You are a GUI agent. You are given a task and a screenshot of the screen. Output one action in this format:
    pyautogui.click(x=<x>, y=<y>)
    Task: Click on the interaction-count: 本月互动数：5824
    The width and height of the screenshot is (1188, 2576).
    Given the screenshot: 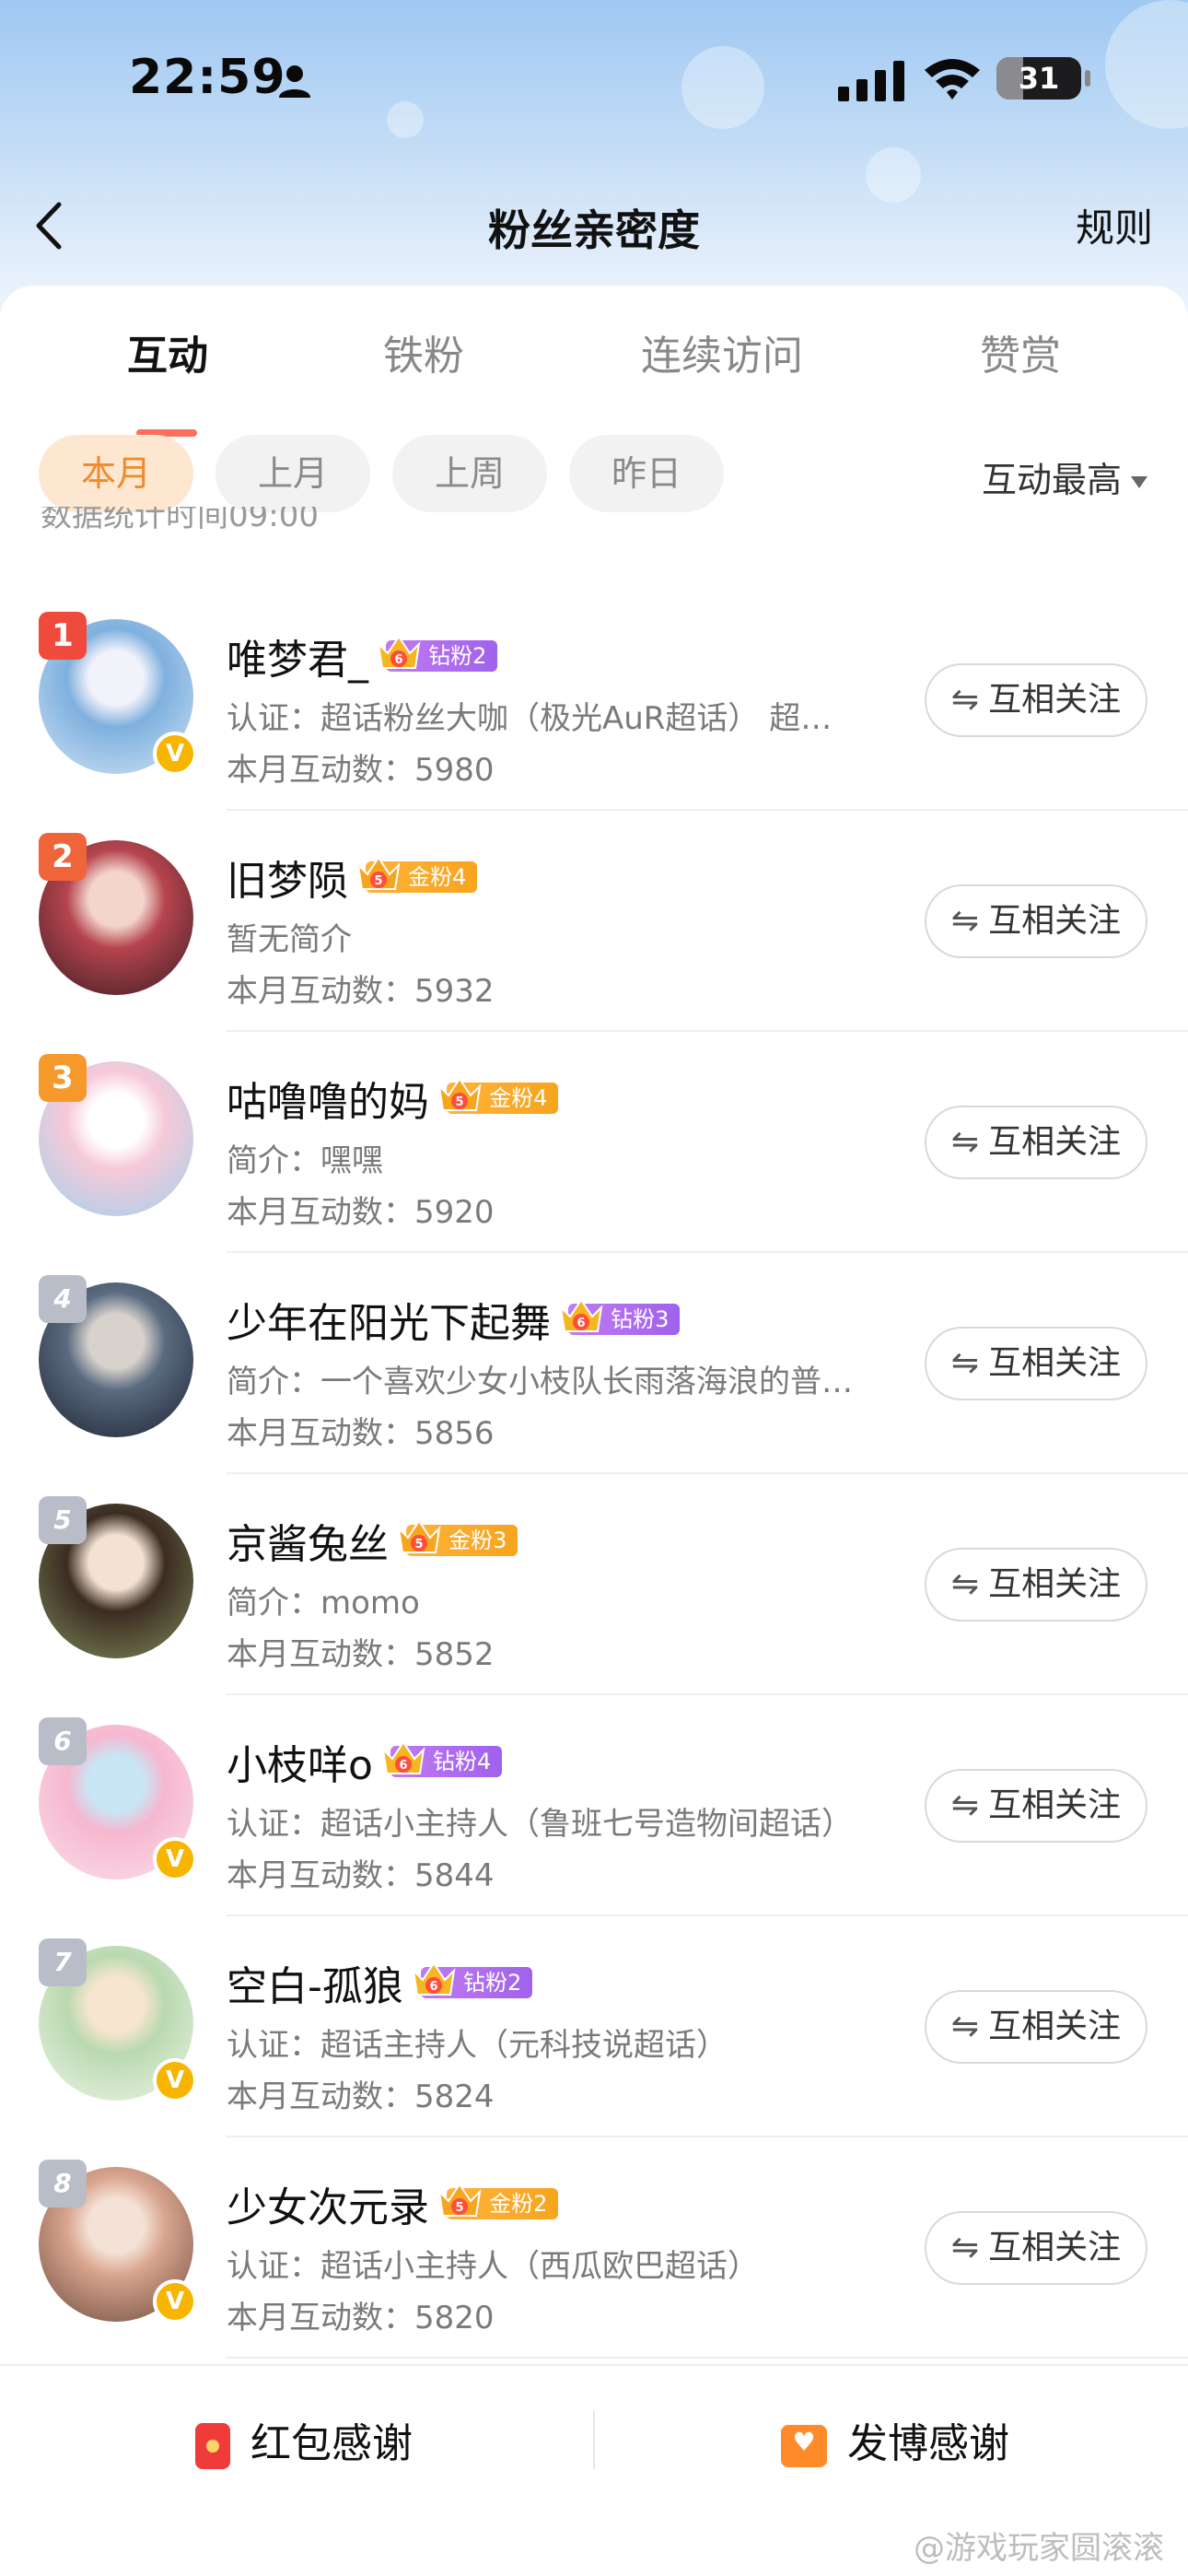 What is the action you would take?
    pyautogui.click(x=361, y=2096)
    